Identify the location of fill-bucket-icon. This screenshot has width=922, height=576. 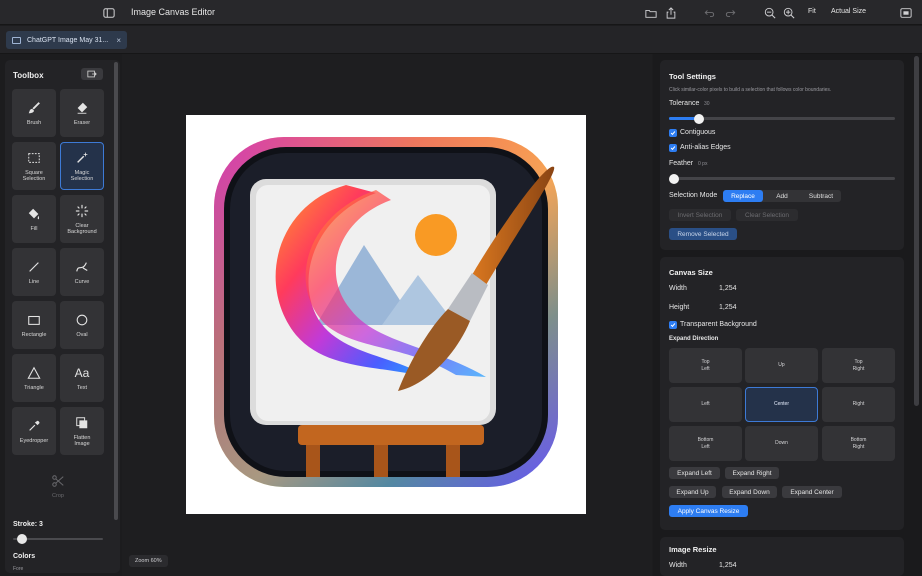
(34, 214).